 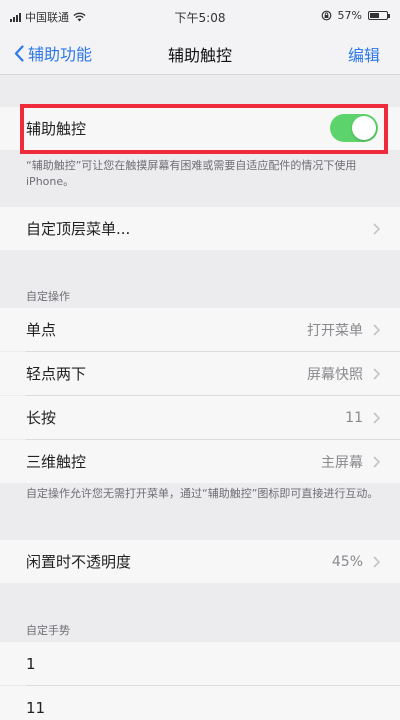 I want to click on action-row-double-tap: 轻点两下 屏幕快照, so click(x=200, y=373).